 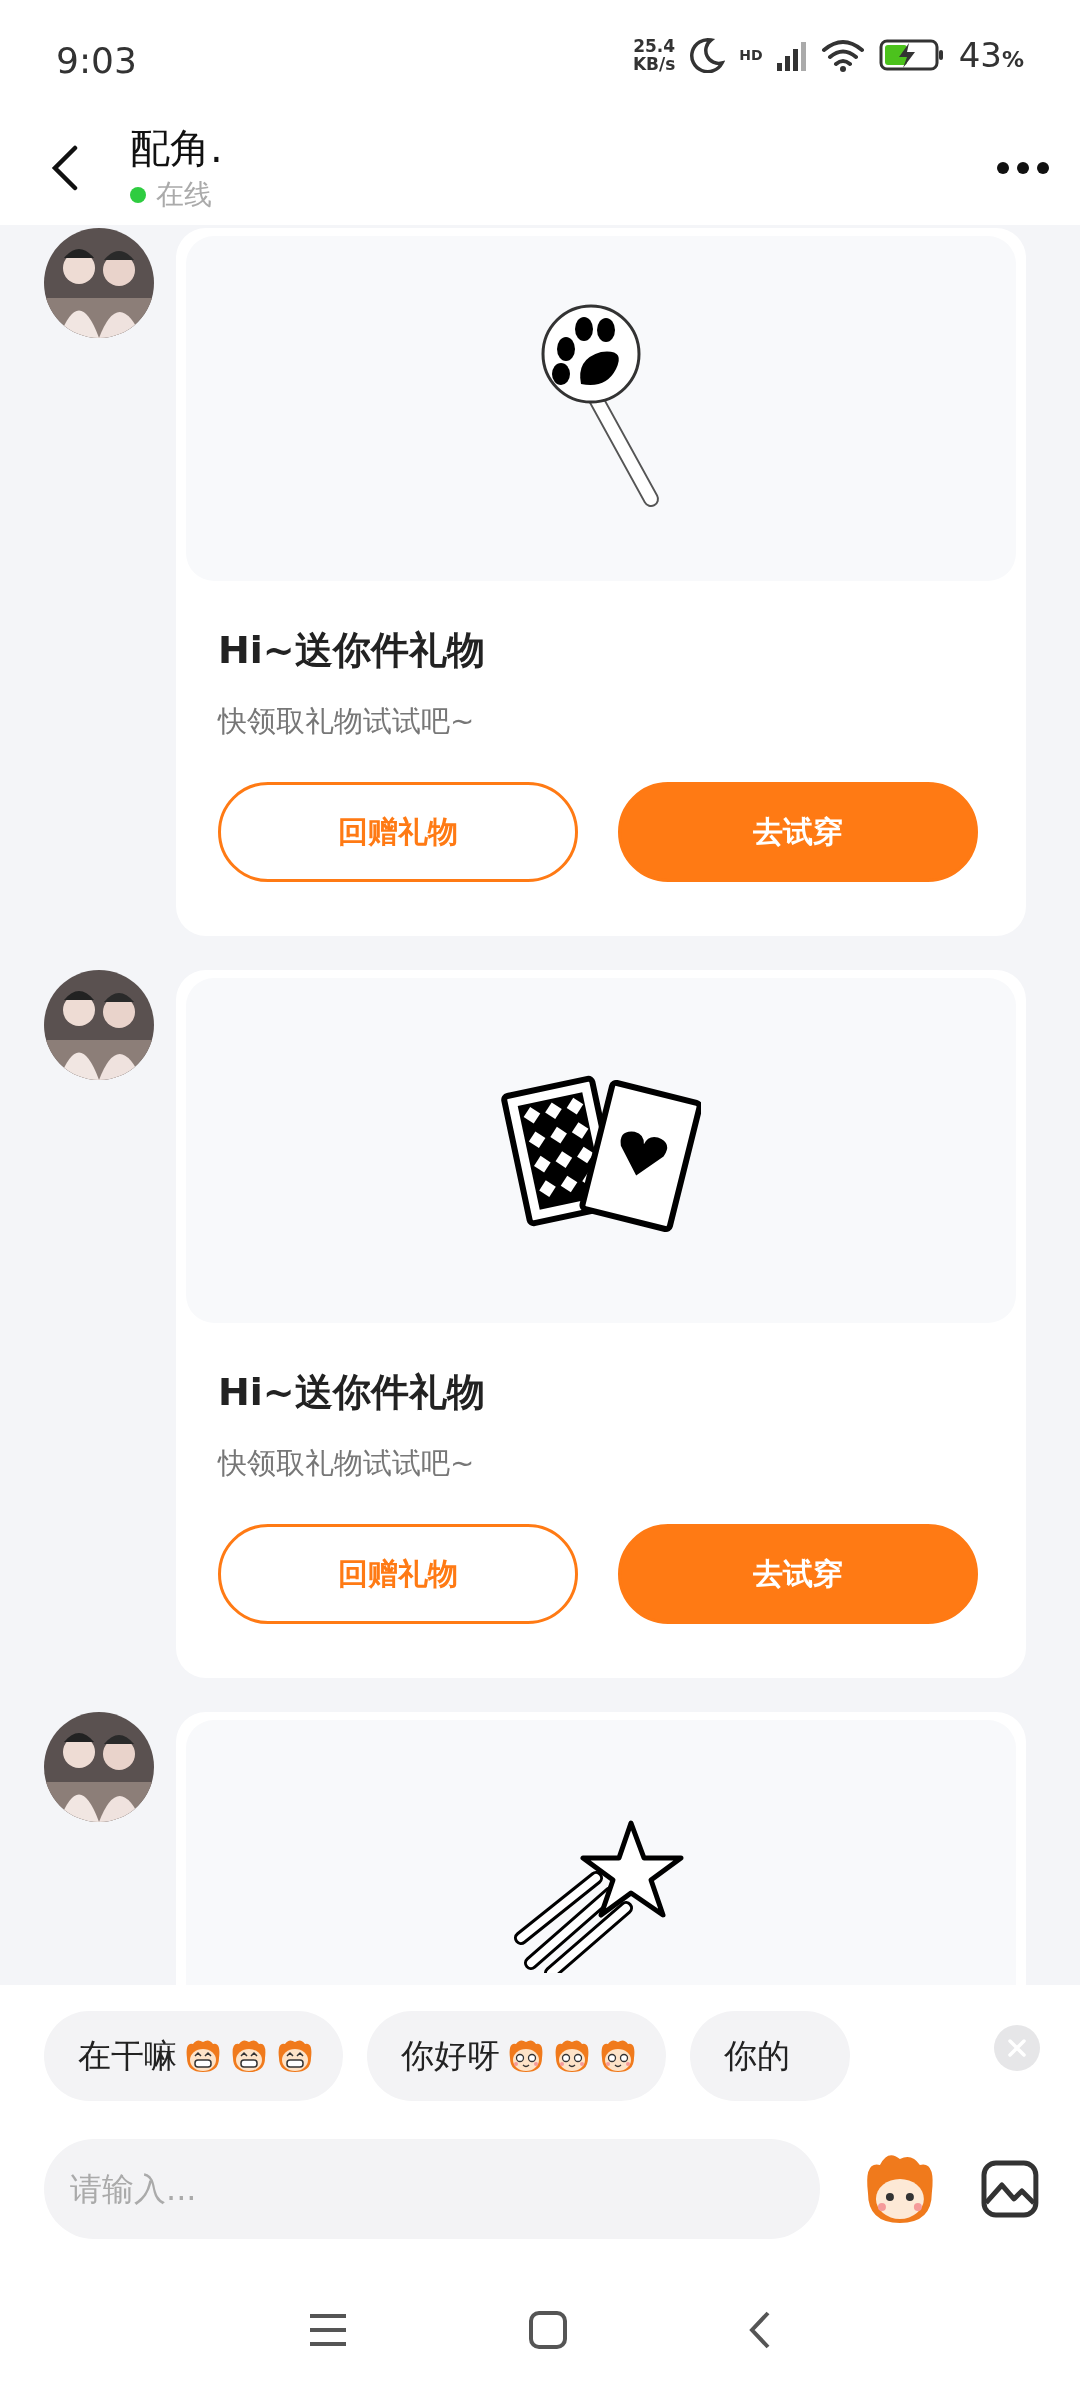 I want to click on image-icon, so click(x=1010, y=2189).